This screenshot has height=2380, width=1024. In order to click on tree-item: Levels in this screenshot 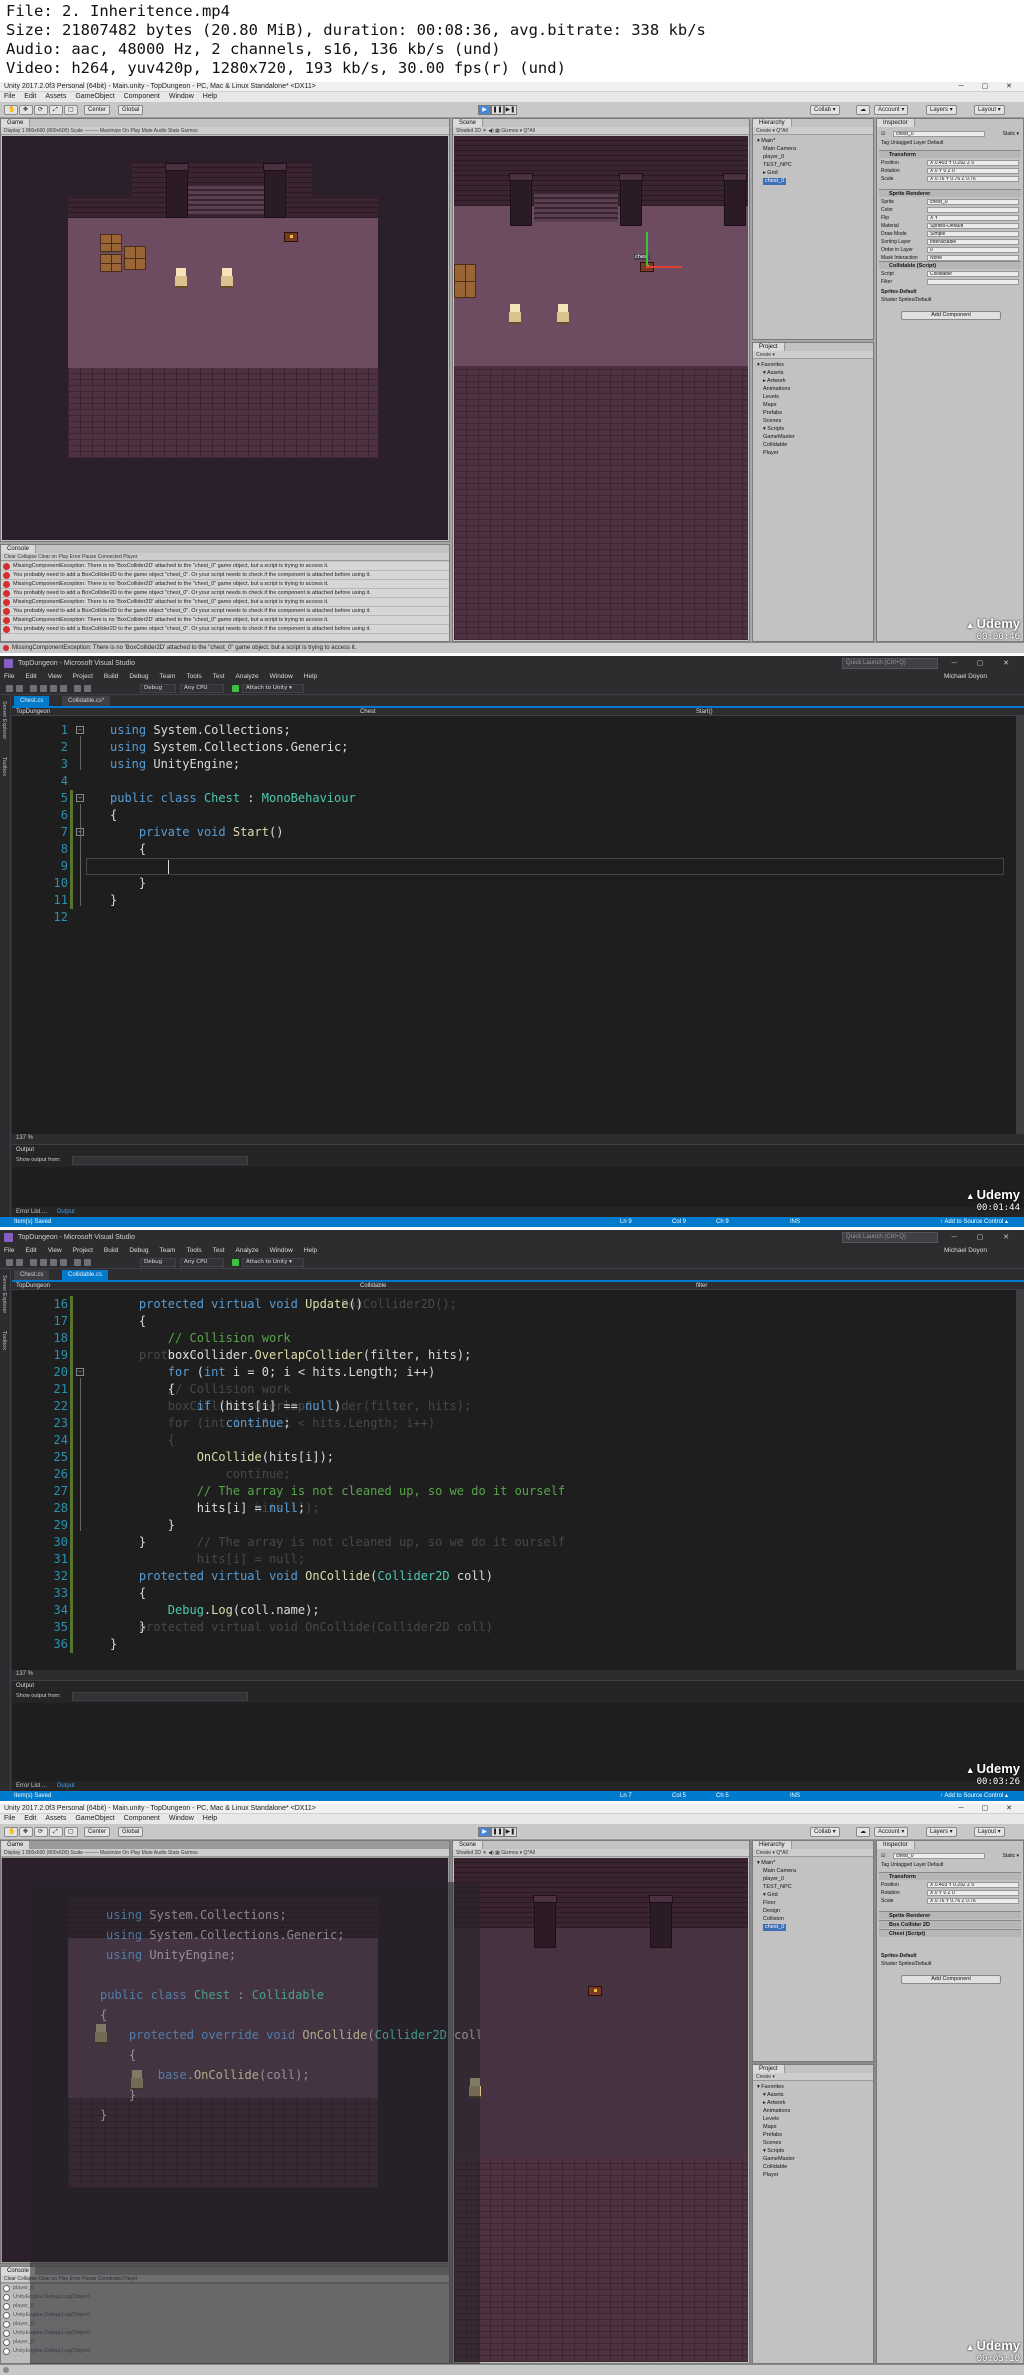, I will do `click(771, 397)`.